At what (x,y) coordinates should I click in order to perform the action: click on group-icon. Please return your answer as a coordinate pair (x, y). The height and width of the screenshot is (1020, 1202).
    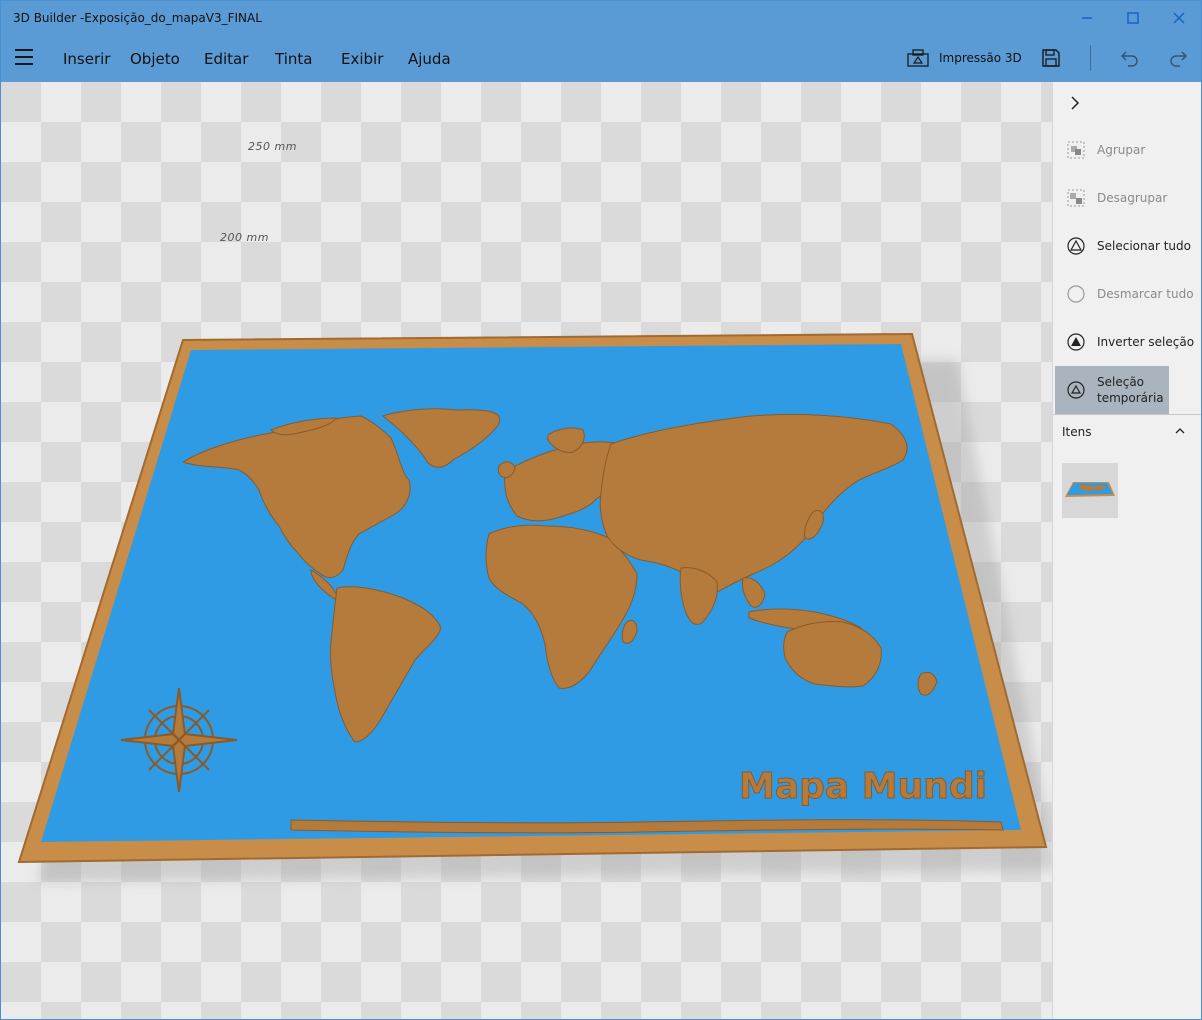
    Looking at the image, I should click on (1076, 150).